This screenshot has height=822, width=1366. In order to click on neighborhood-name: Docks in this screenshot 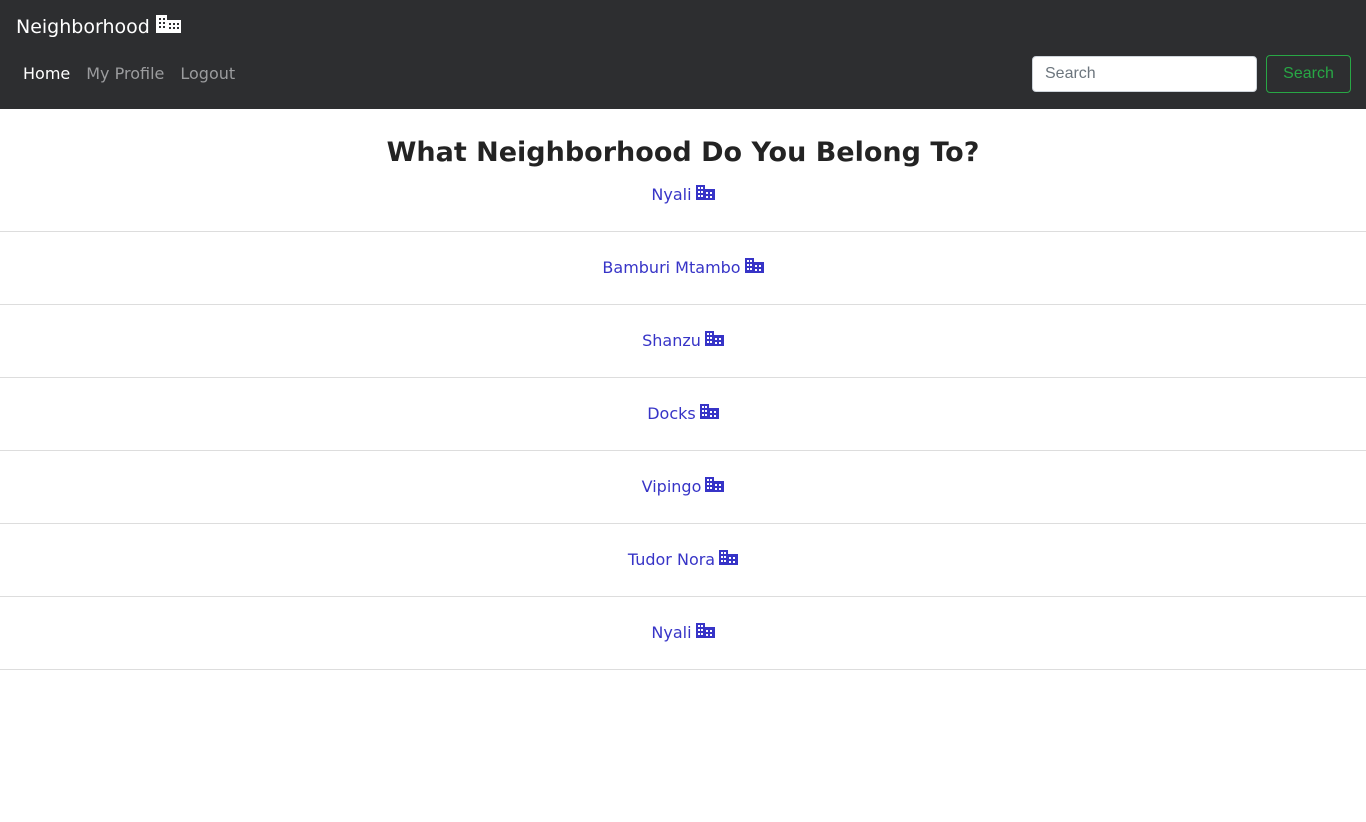, I will do `click(671, 413)`.